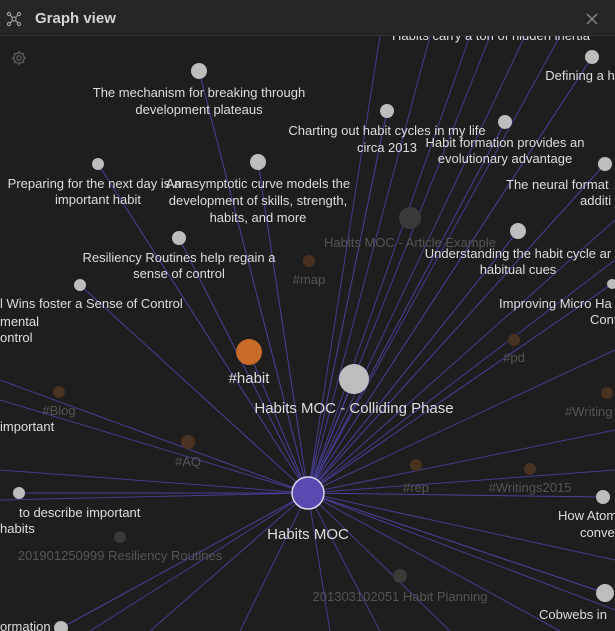 The image size is (615, 631). What do you see at coordinates (250, 378) in the screenshot?
I see `node-label: #habit` at bounding box center [250, 378].